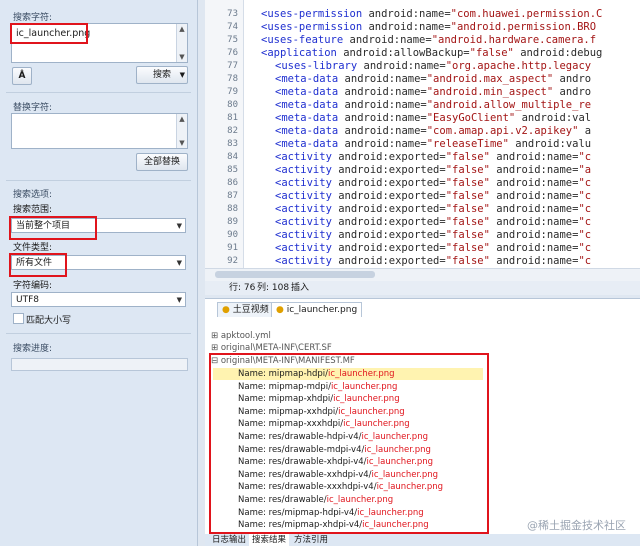 Image resolution: width=640 pixels, height=546 pixels. What do you see at coordinates (561, 53) in the screenshot?
I see `code-token: android:debug` at bounding box center [561, 53].